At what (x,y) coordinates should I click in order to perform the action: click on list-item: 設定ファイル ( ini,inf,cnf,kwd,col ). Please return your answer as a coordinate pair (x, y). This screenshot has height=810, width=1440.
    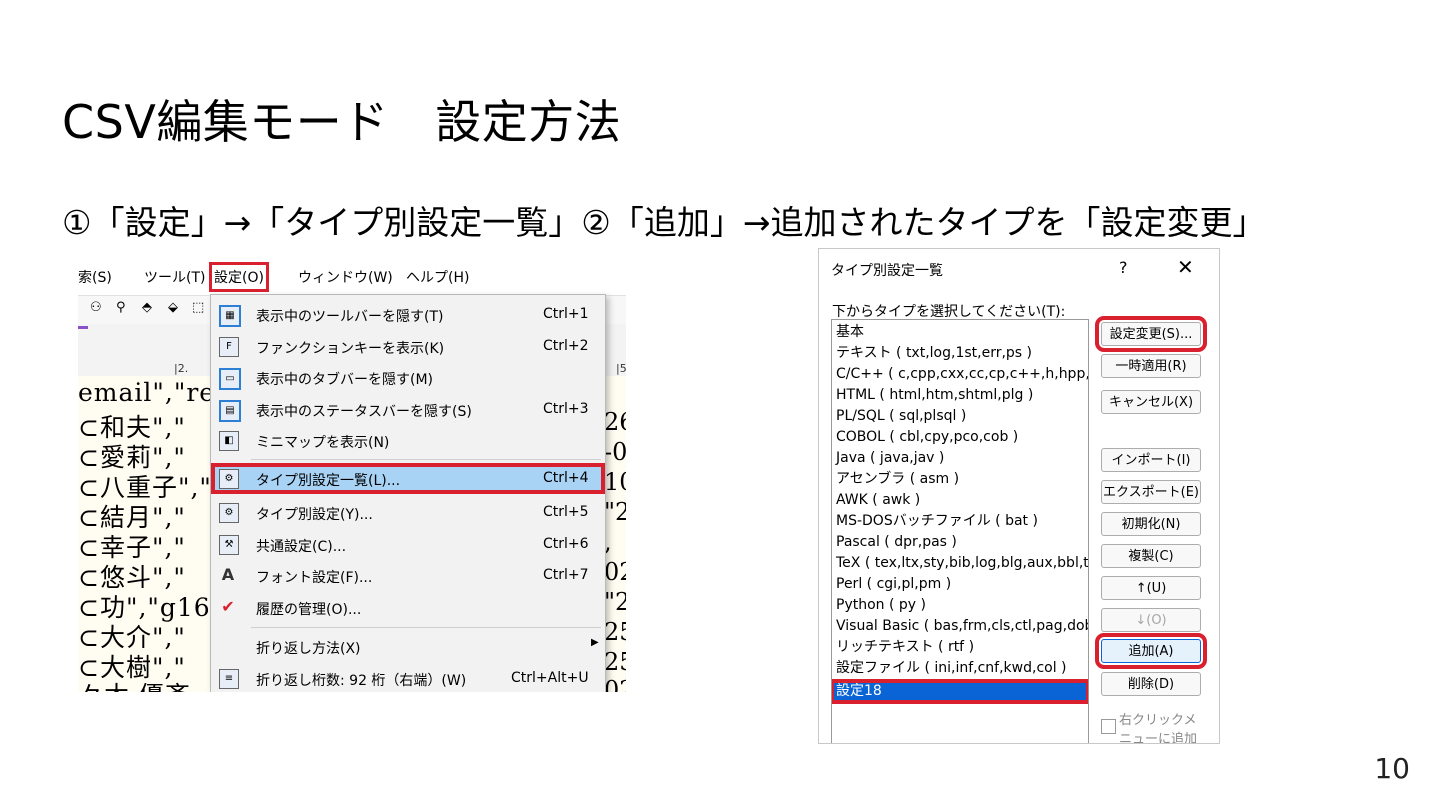
    Looking at the image, I should click on (960, 668).